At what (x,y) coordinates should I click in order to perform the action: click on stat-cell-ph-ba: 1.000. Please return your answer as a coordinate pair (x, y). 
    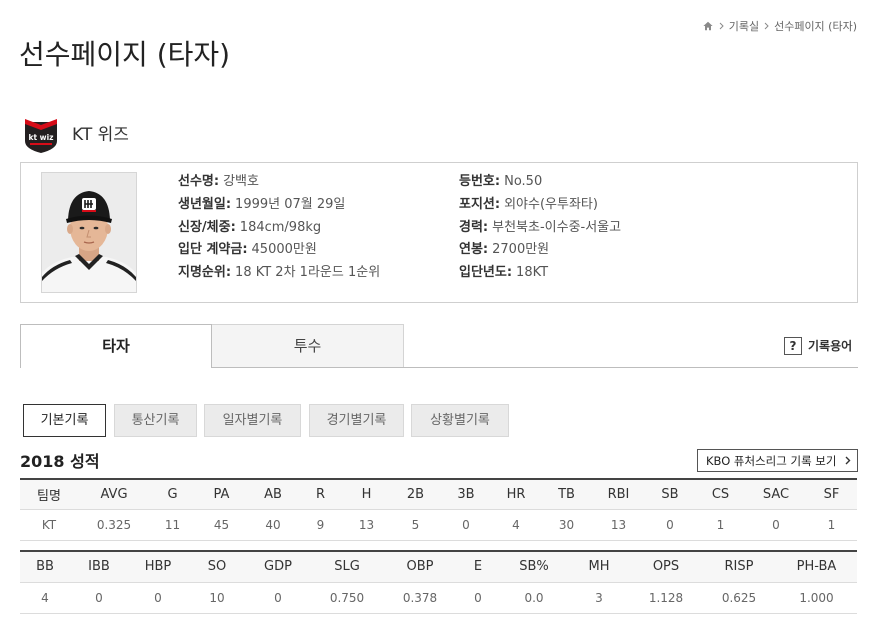
    Looking at the image, I should click on (816, 598).